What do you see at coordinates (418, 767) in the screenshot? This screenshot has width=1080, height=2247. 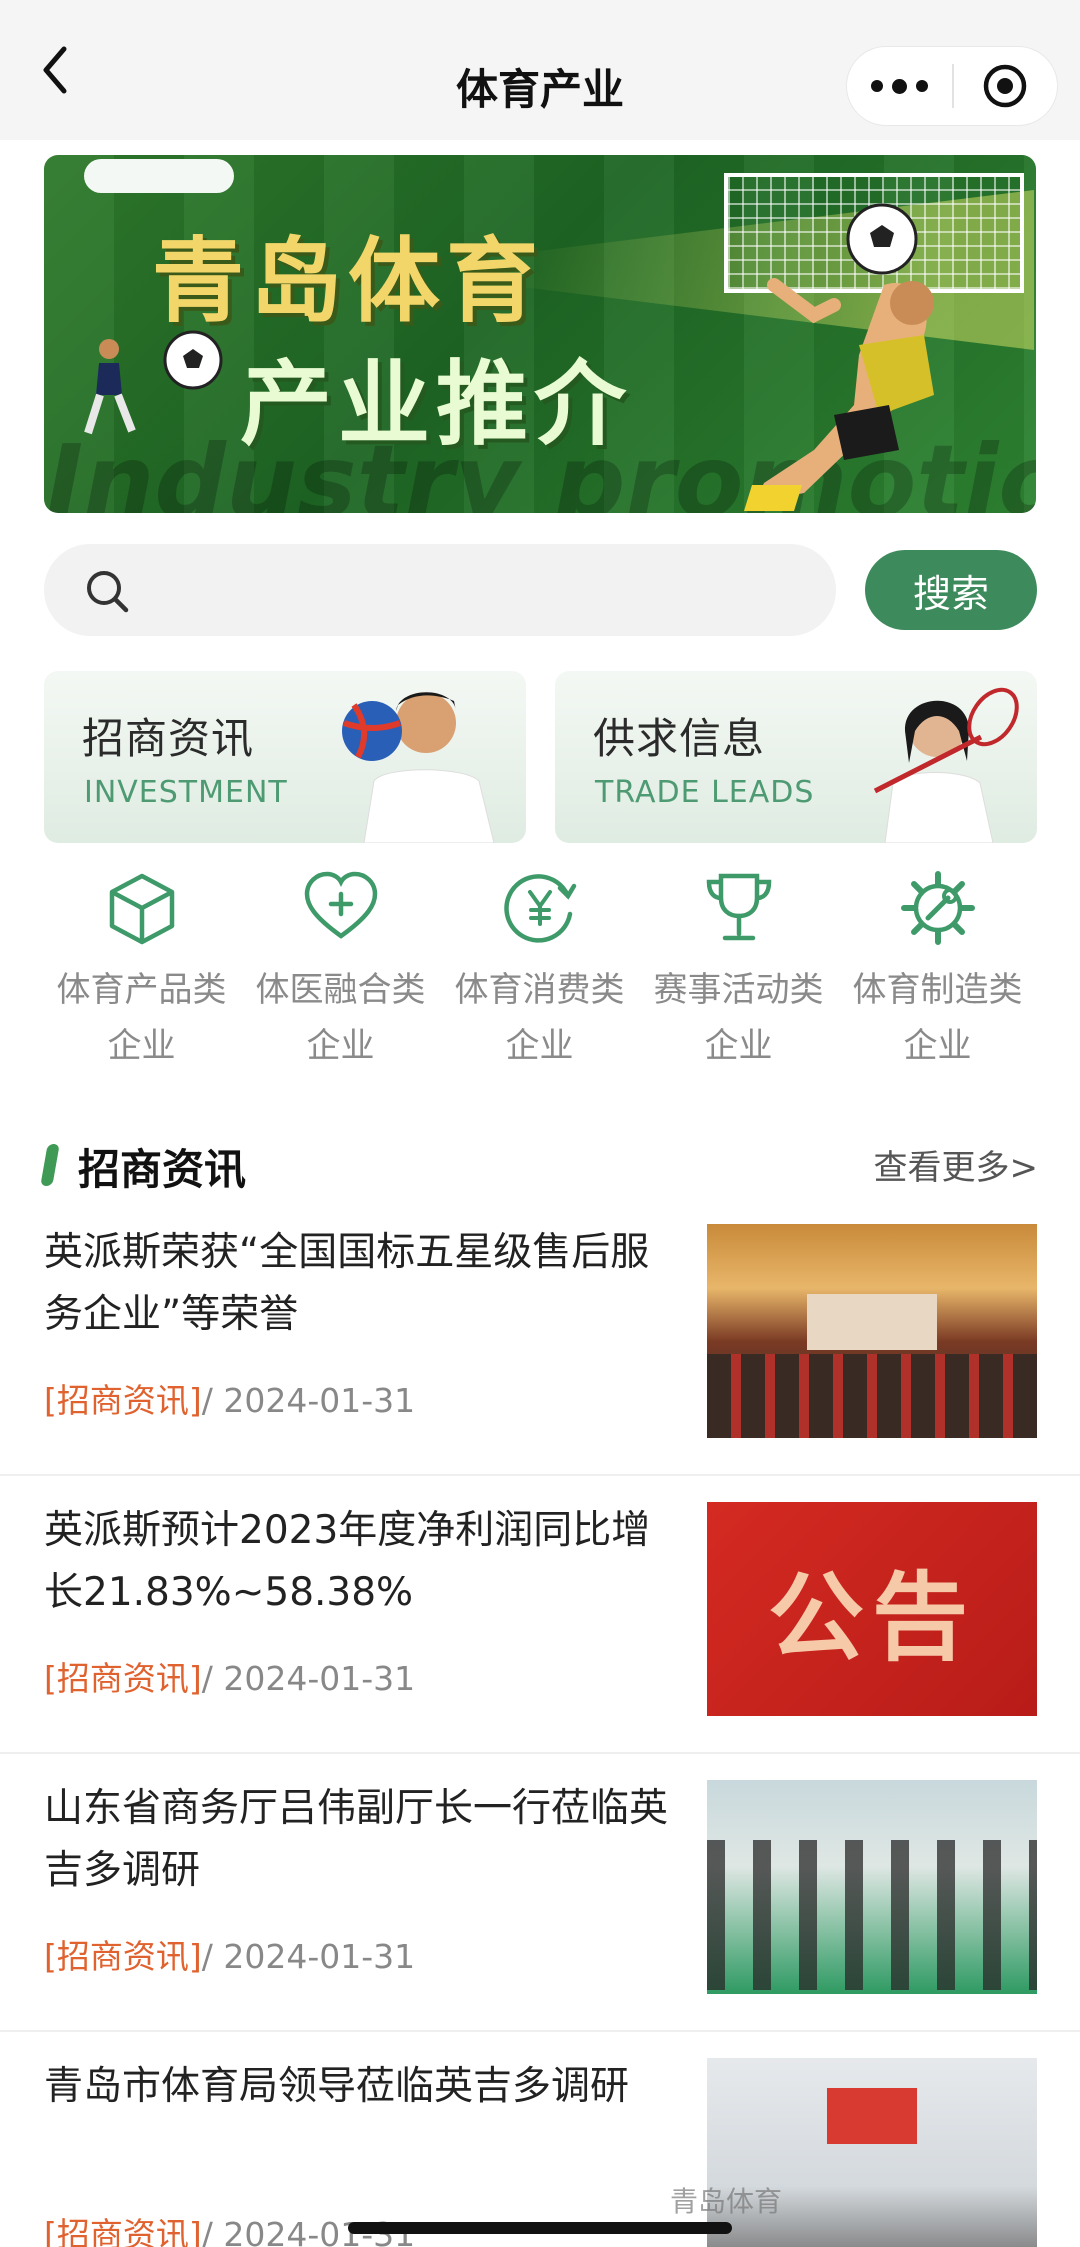 I see `basketball-player-image` at bounding box center [418, 767].